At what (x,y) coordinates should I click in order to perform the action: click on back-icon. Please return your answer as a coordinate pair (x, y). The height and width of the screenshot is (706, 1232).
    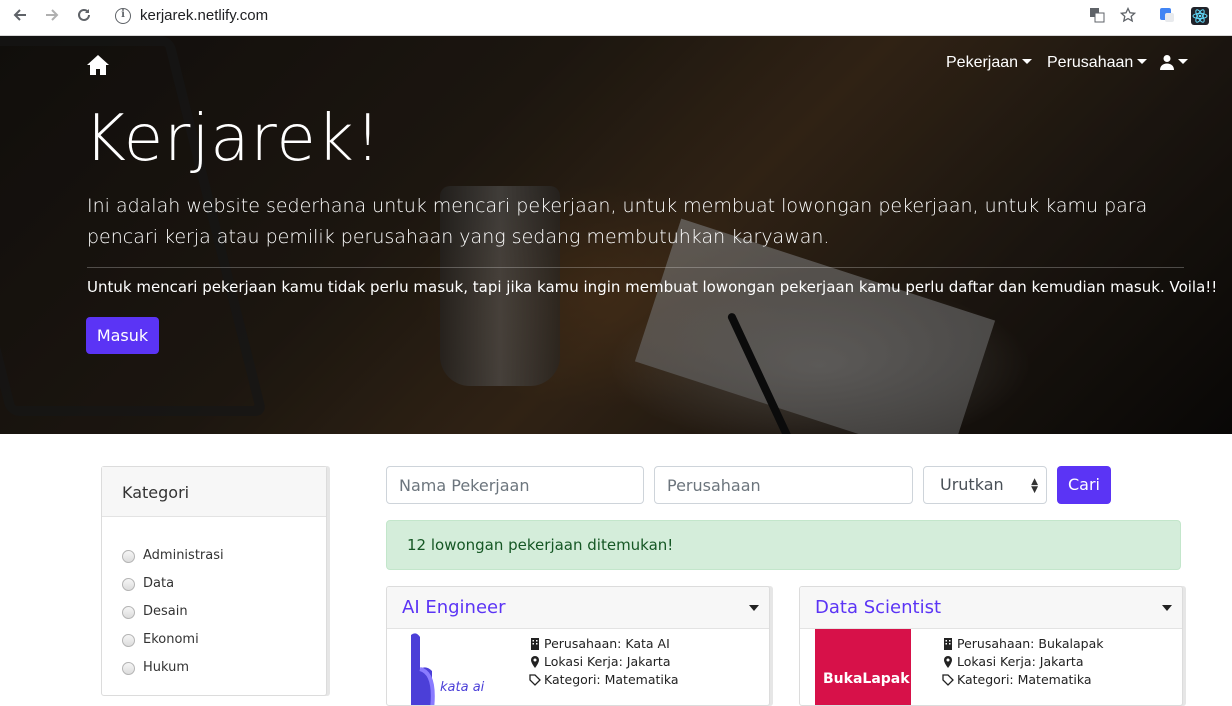
    Looking at the image, I should click on (20, 17).